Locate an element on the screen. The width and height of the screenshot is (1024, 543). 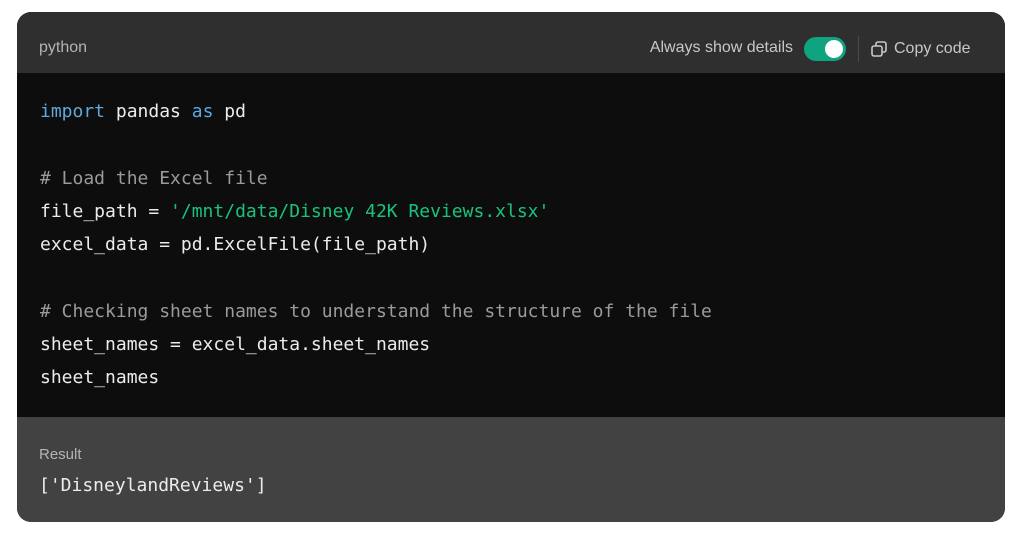
code-line: # Load the Excel file is located at coordinates (376, 178).